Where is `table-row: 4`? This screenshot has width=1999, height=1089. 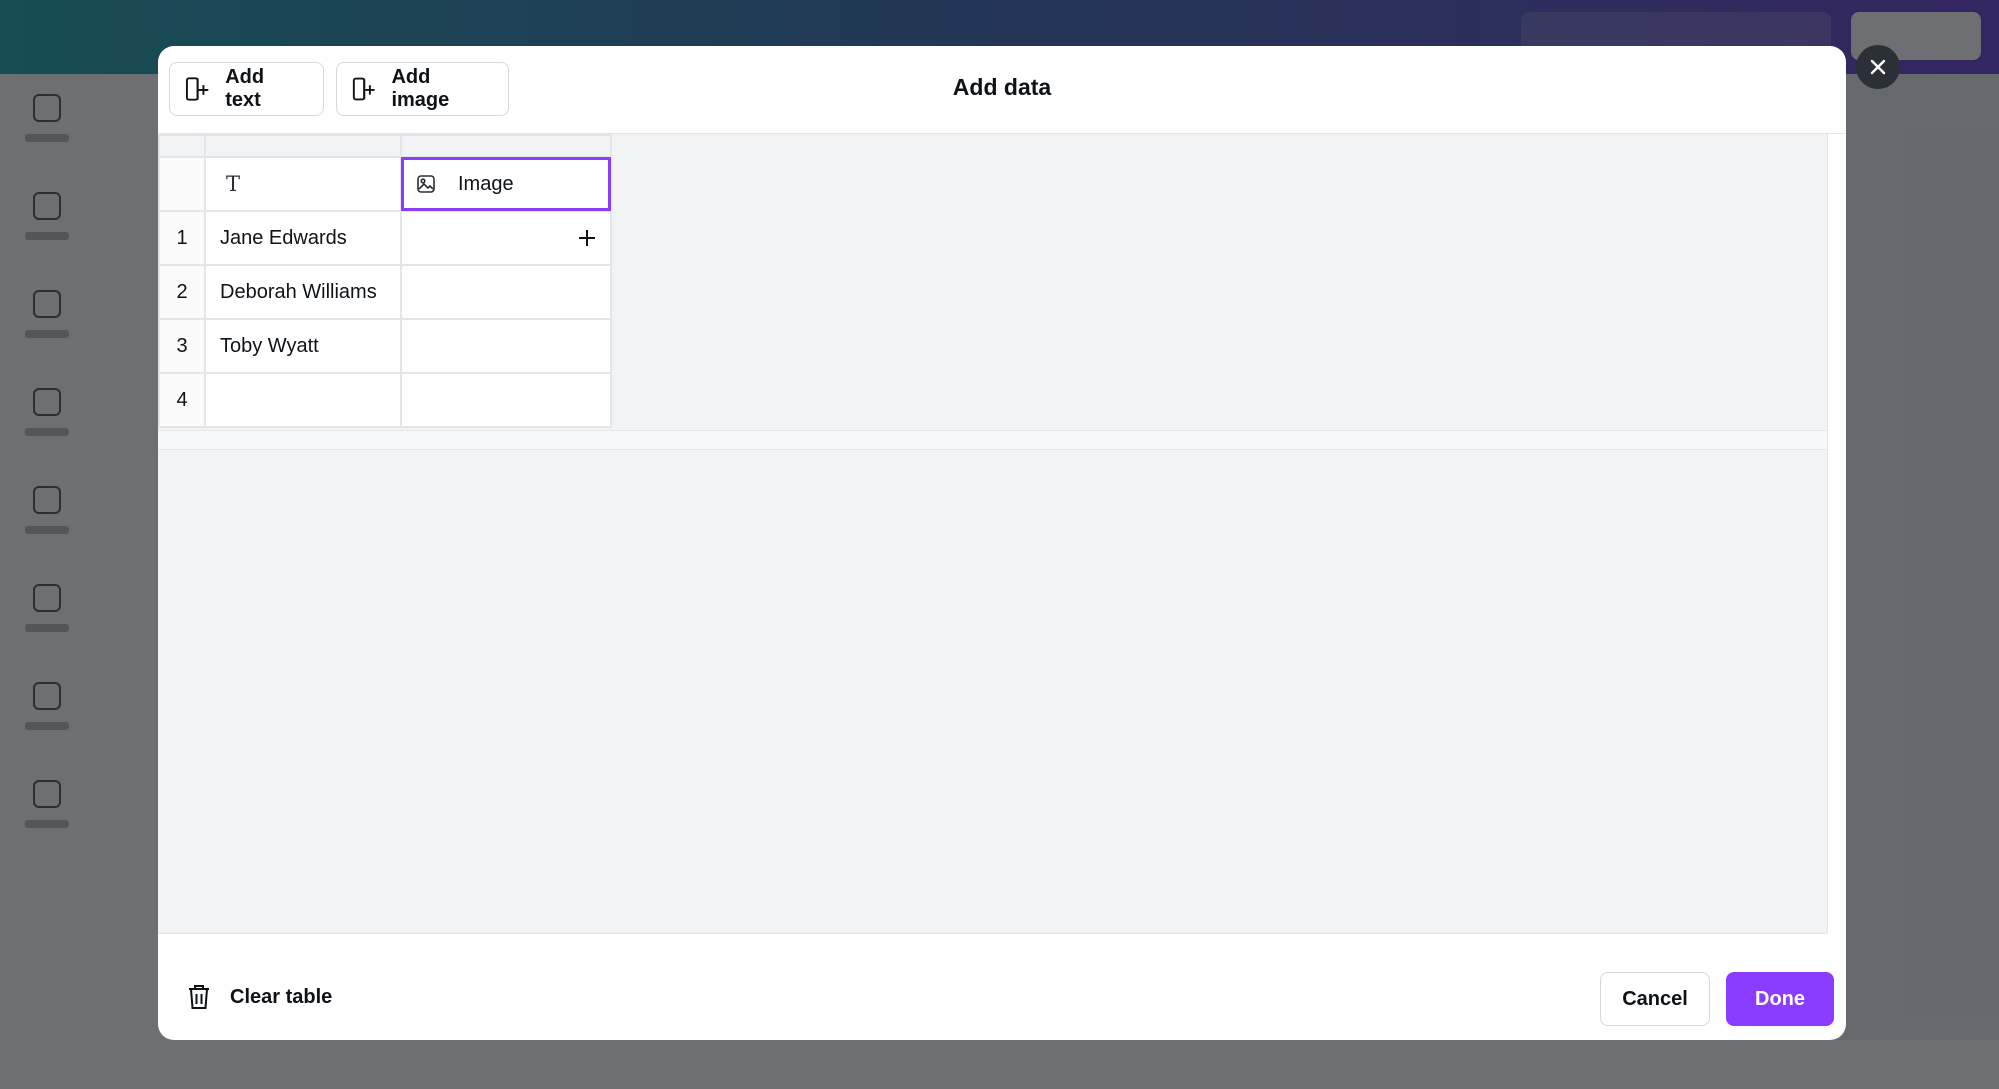 table-row: 4 is located at coordinates (385, 400).